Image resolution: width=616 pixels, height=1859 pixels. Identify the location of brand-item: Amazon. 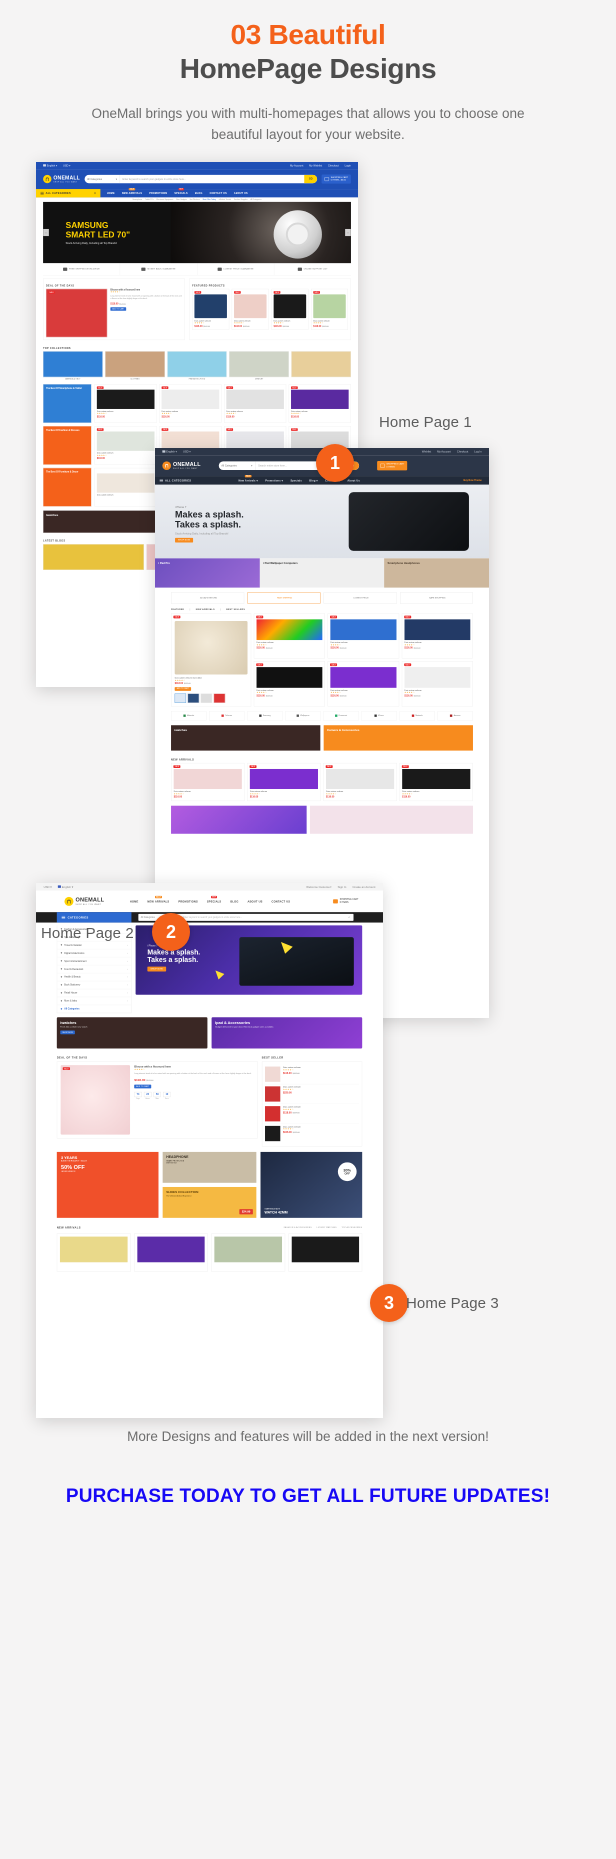
(455, 716).